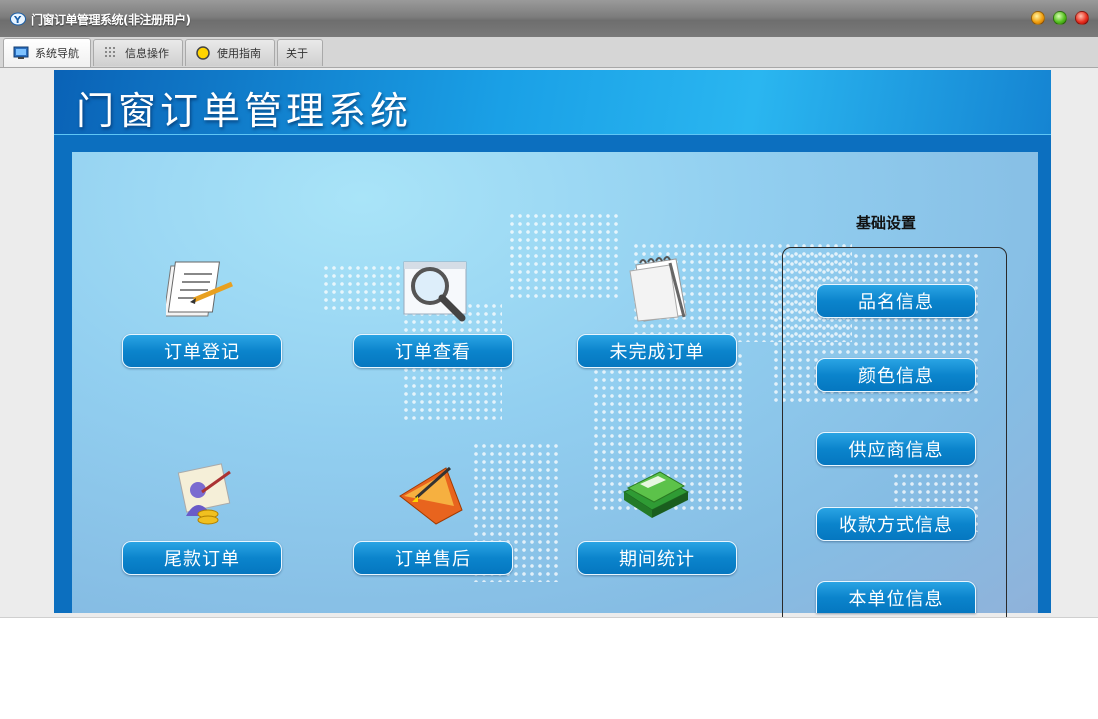 The image size is (1098, 719). Describe the element at coordinates (202, 558) in the screenshot. I see `balance-orders-button: 尾款订单` at that location.